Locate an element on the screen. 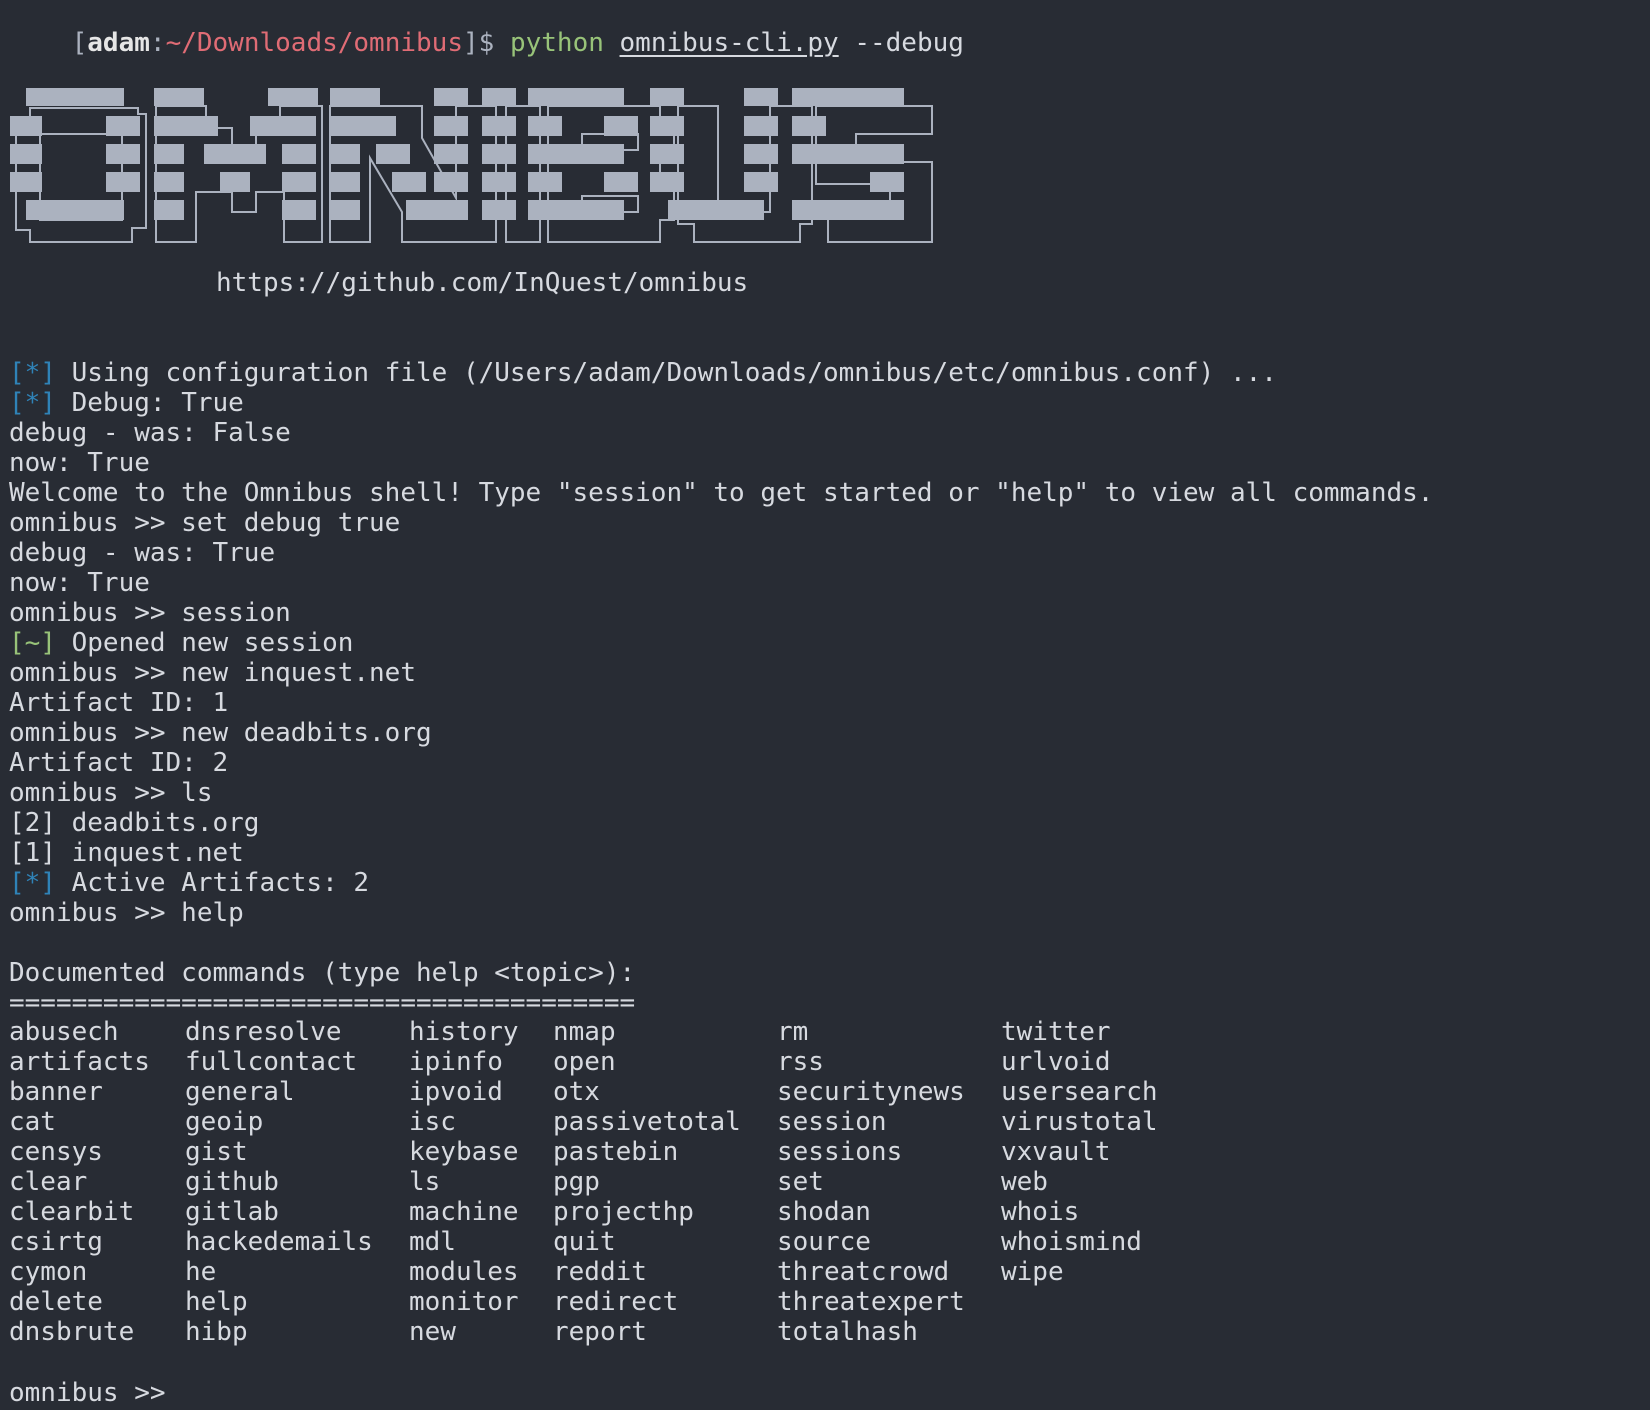  command-name: threatexpert is located at coordinates (871, 1302).